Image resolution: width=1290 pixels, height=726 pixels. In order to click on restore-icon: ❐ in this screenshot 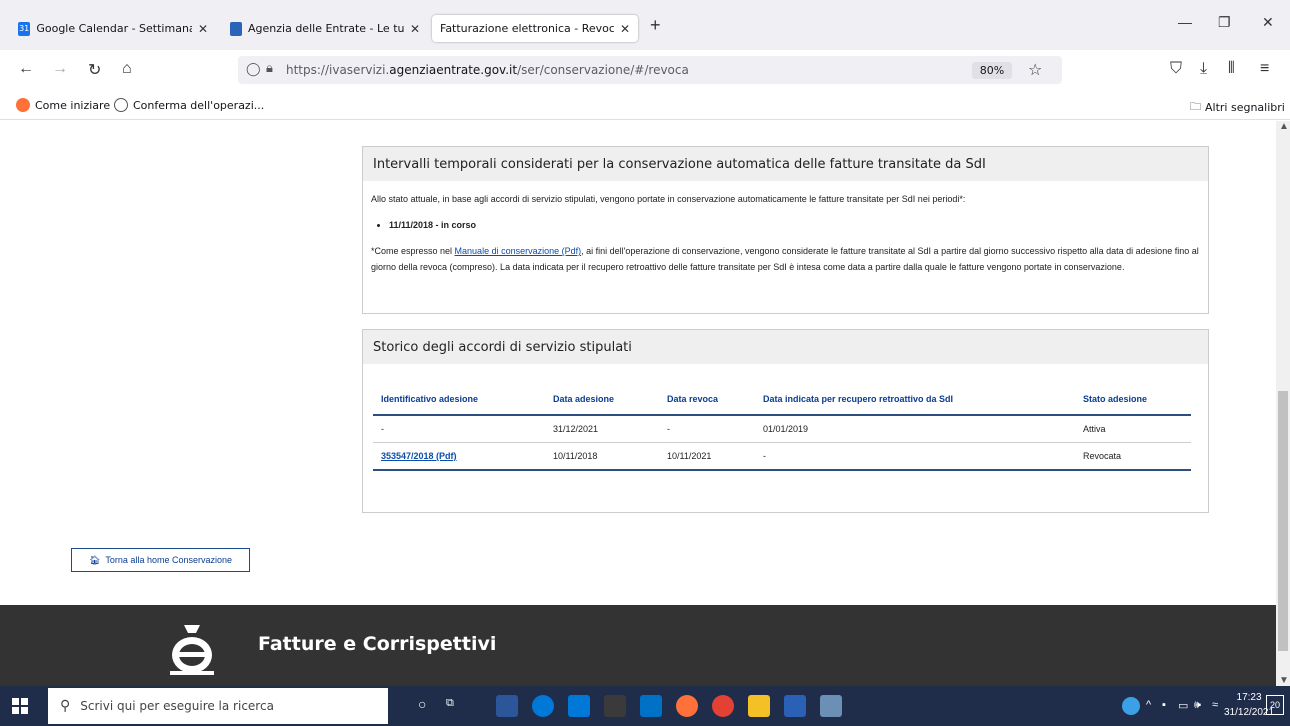, I will do `click(1224, 22)`.